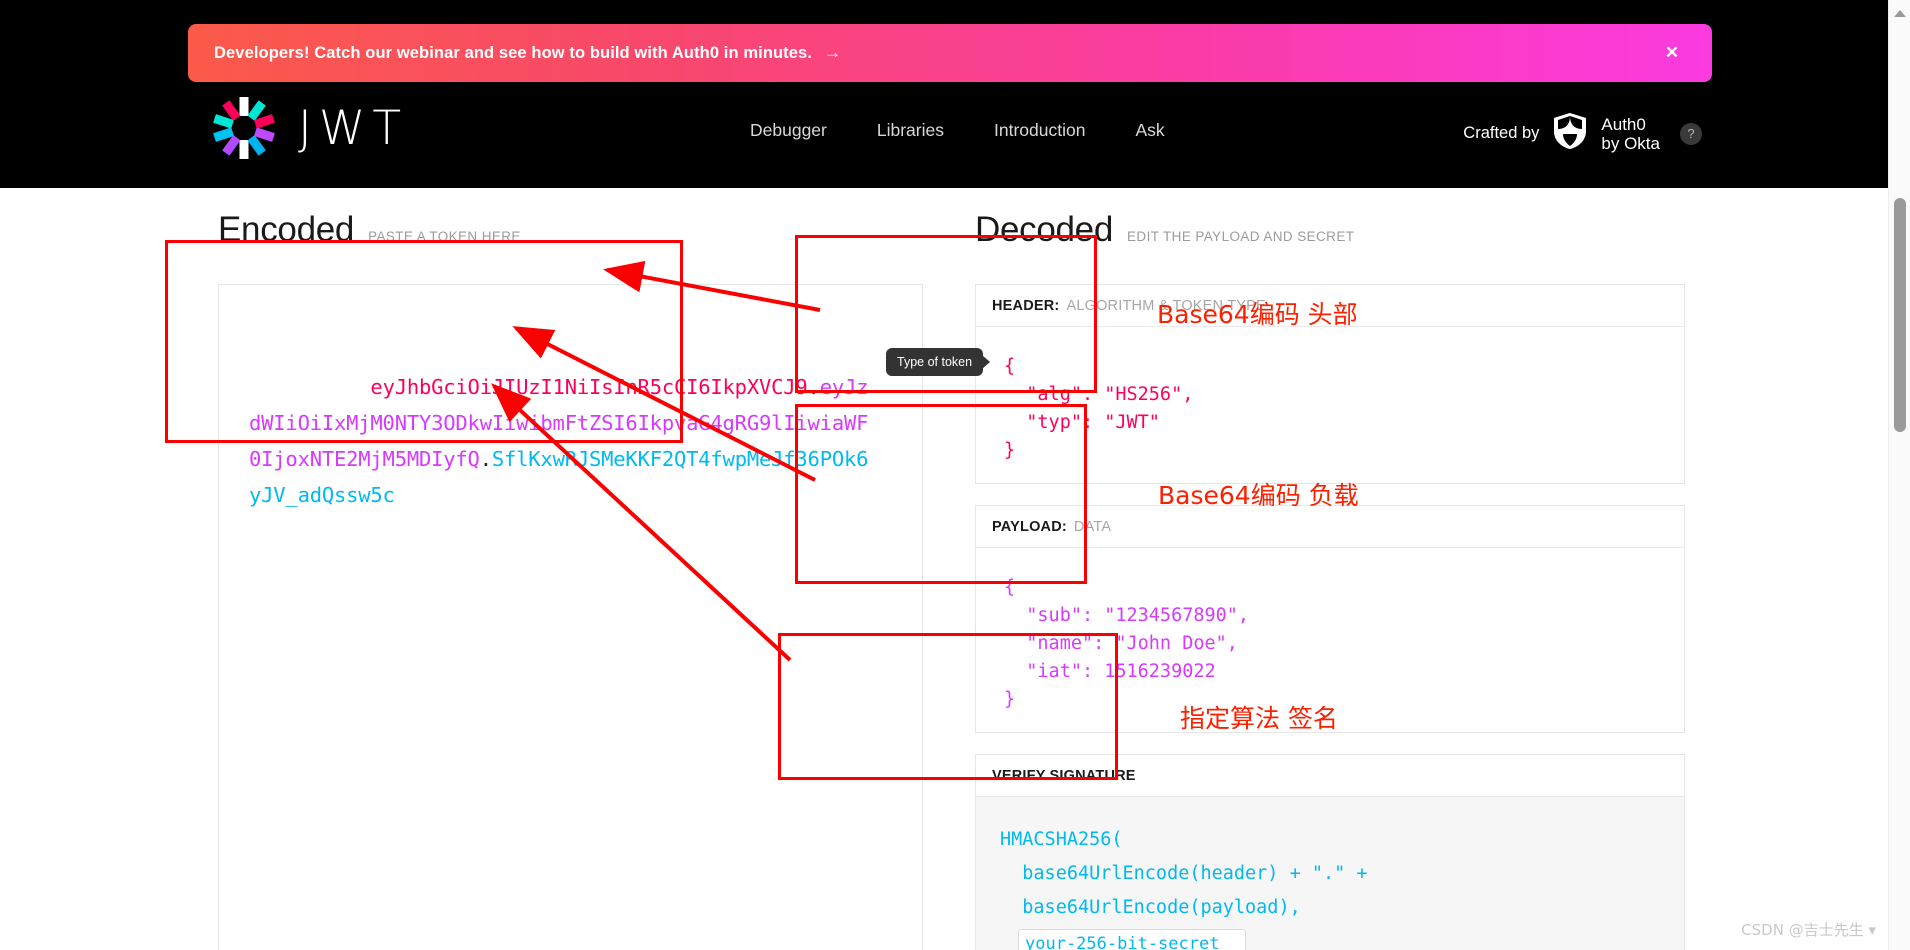 This screenshot has width=1910, height=950. What do you see at coordinates (1061, 839) in the screenshot?
I see `signature-line-1: HMACSHA256(` at bounding box center [1061, 839].